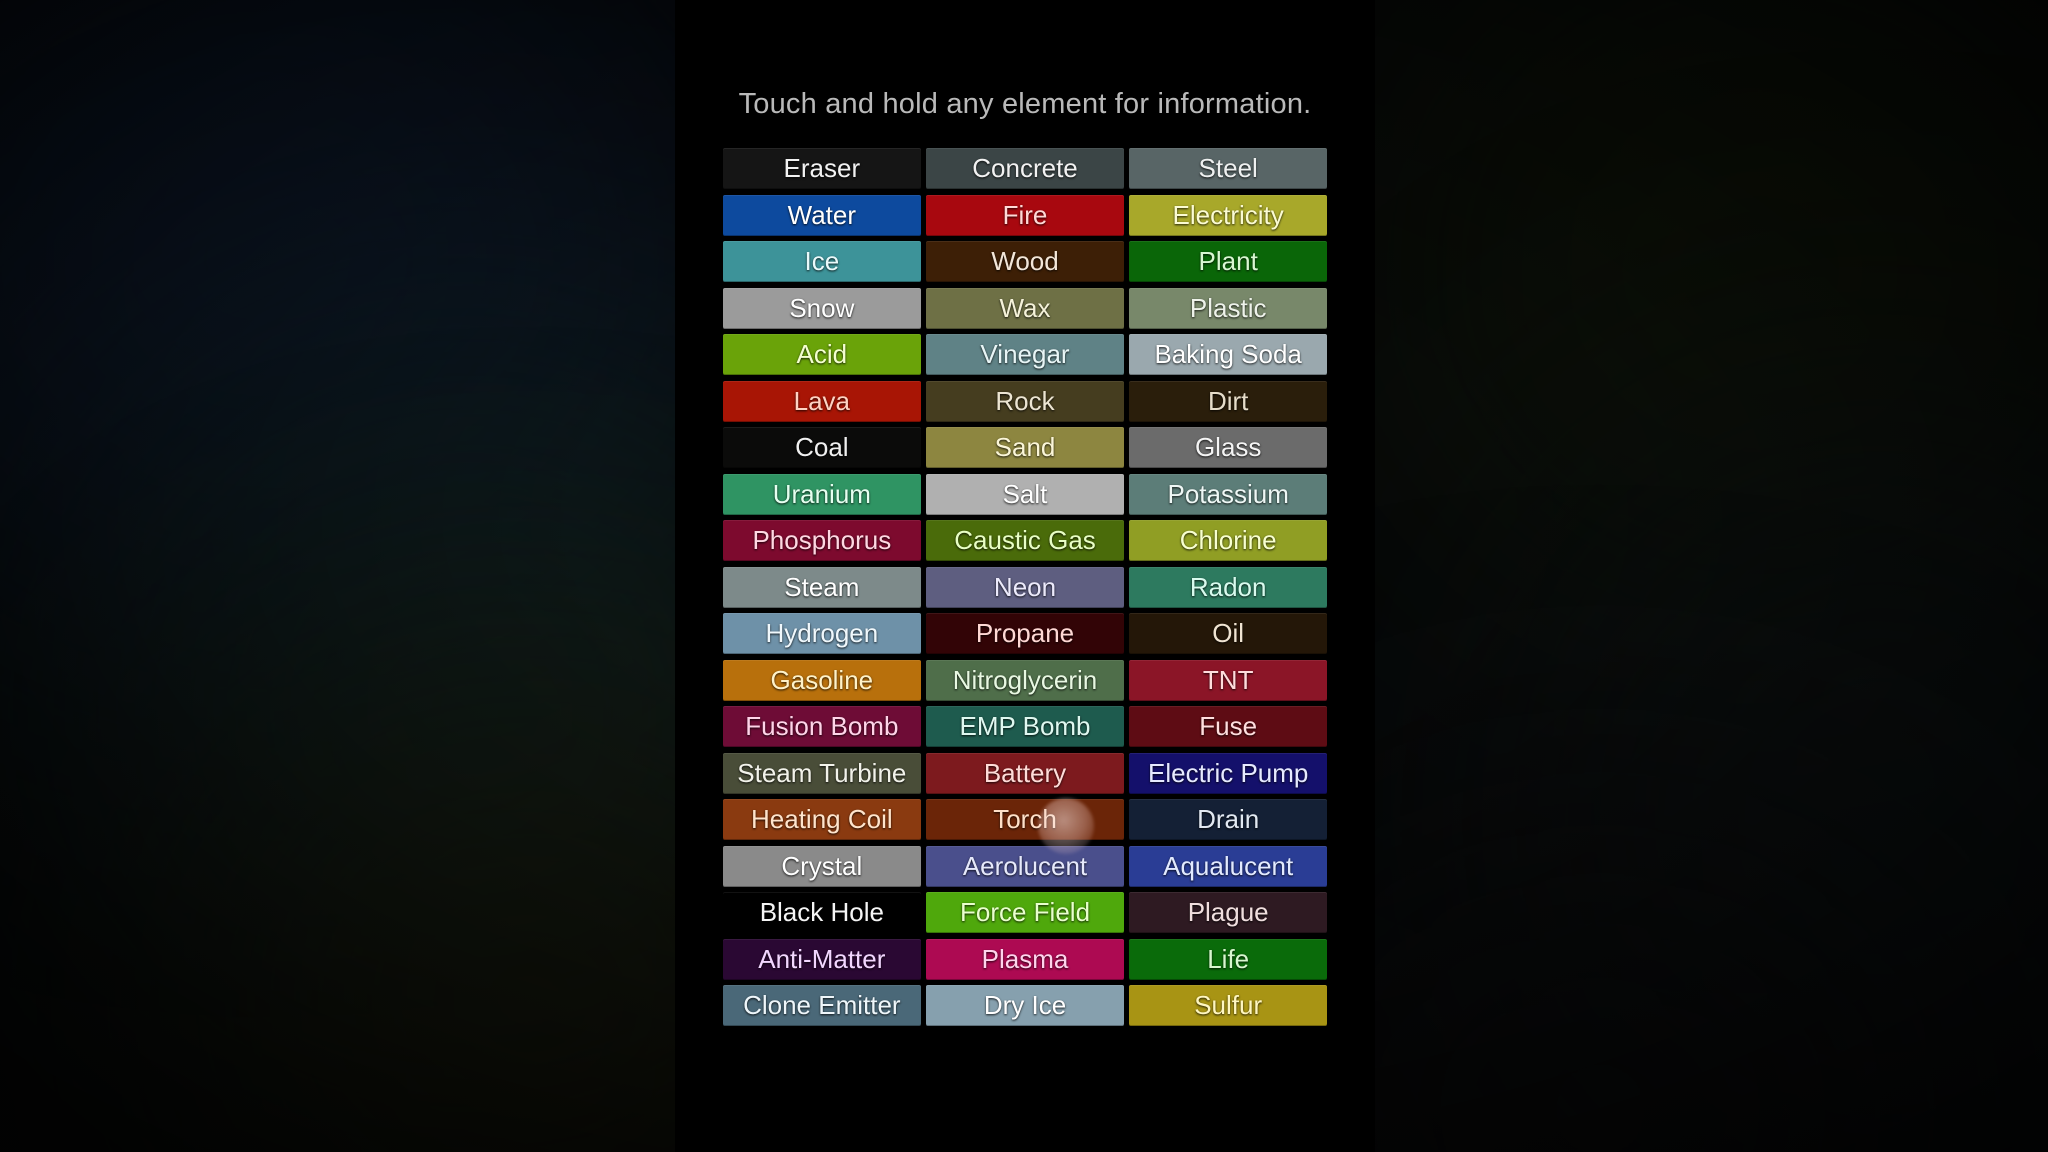  I want to click on element-button: Ice, so click(822, 261).